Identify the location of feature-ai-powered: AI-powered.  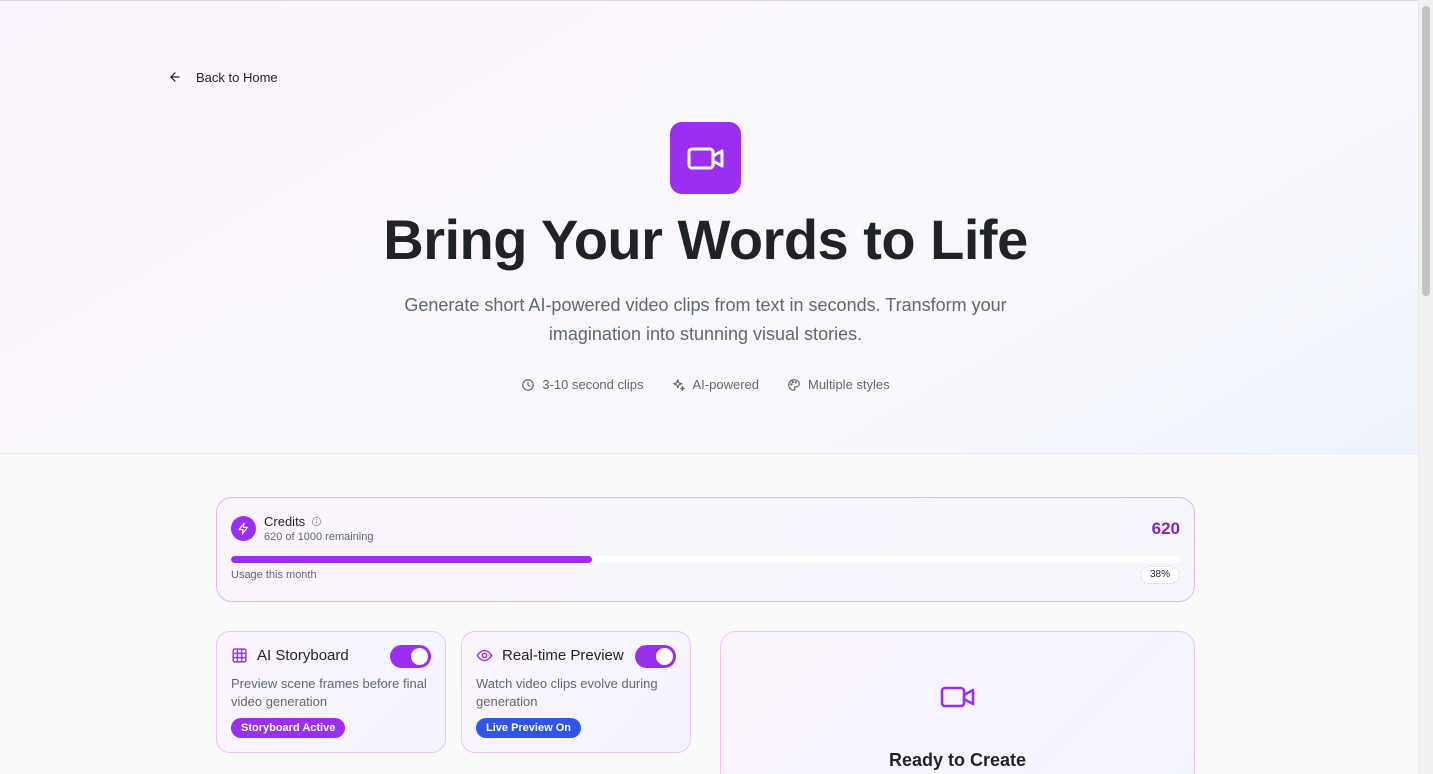
(715, 384).